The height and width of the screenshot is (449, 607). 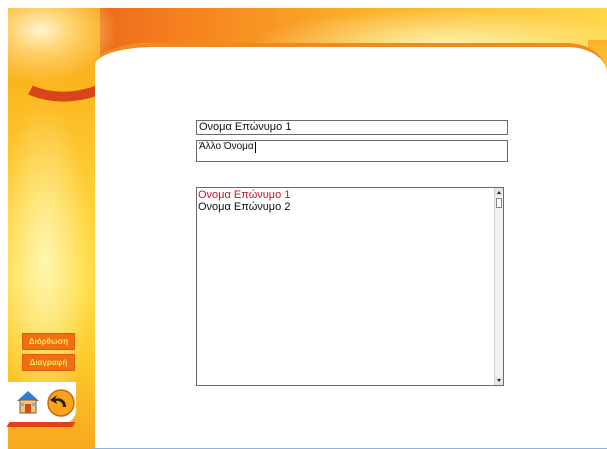 I want to click on main-panel-border, so click(x=351, y=60).